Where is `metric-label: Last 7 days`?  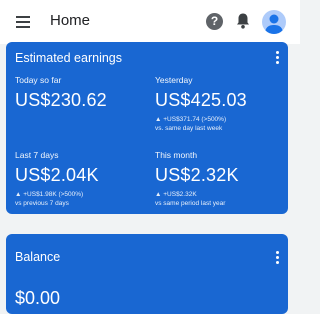 metric-label: Last 7 days is located at coordinates (37, 155).